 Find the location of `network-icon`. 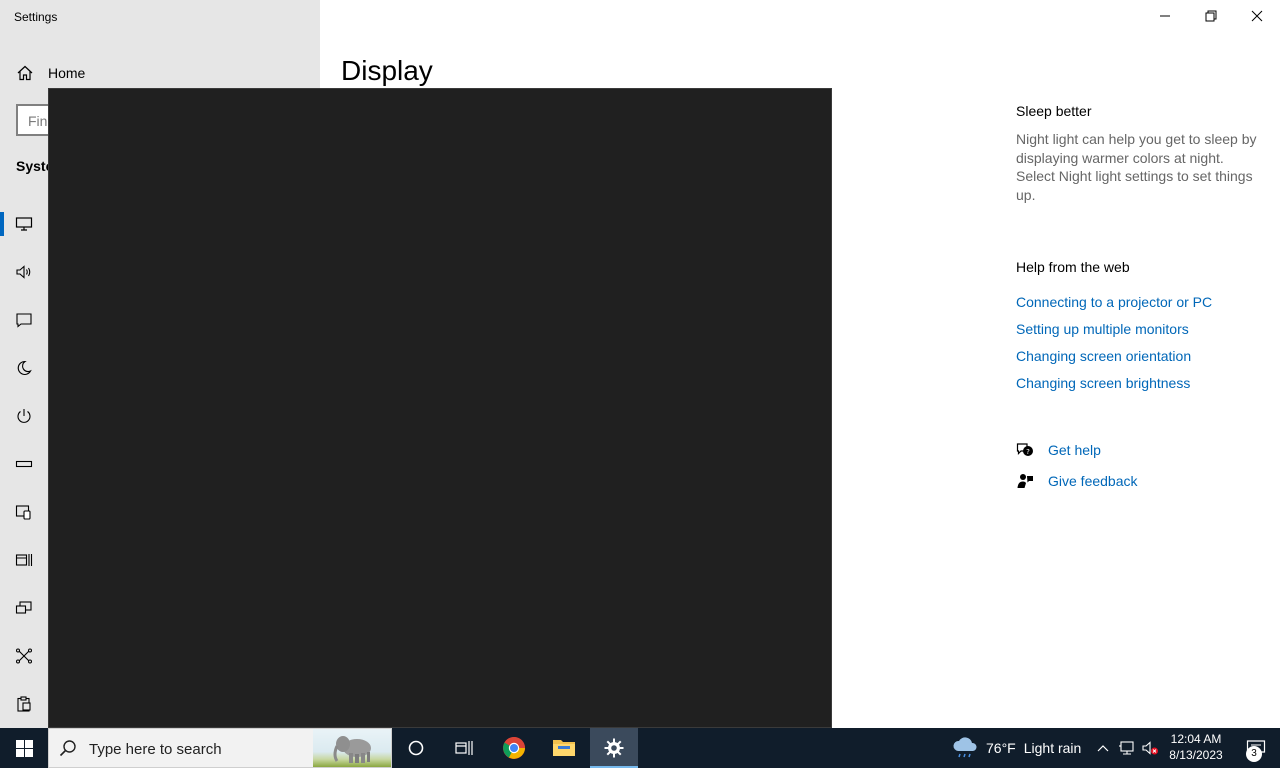

network-icon is located at coordinates (1126, 748).